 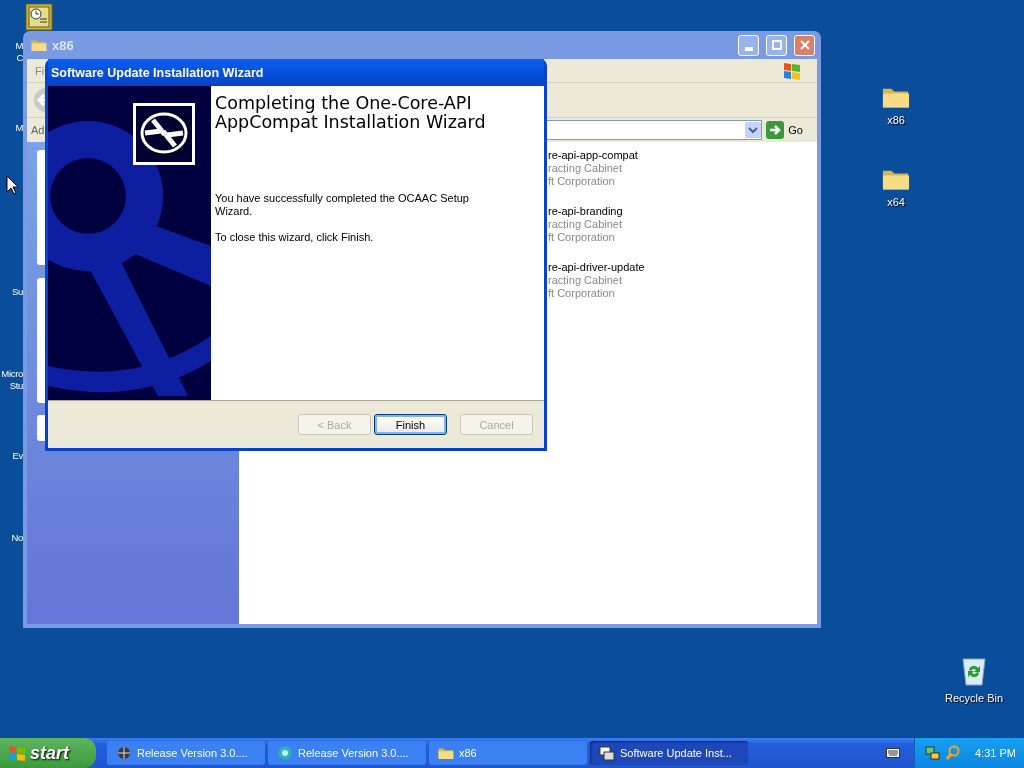 I want to click on computer-icon, so click(x=607, y=753).